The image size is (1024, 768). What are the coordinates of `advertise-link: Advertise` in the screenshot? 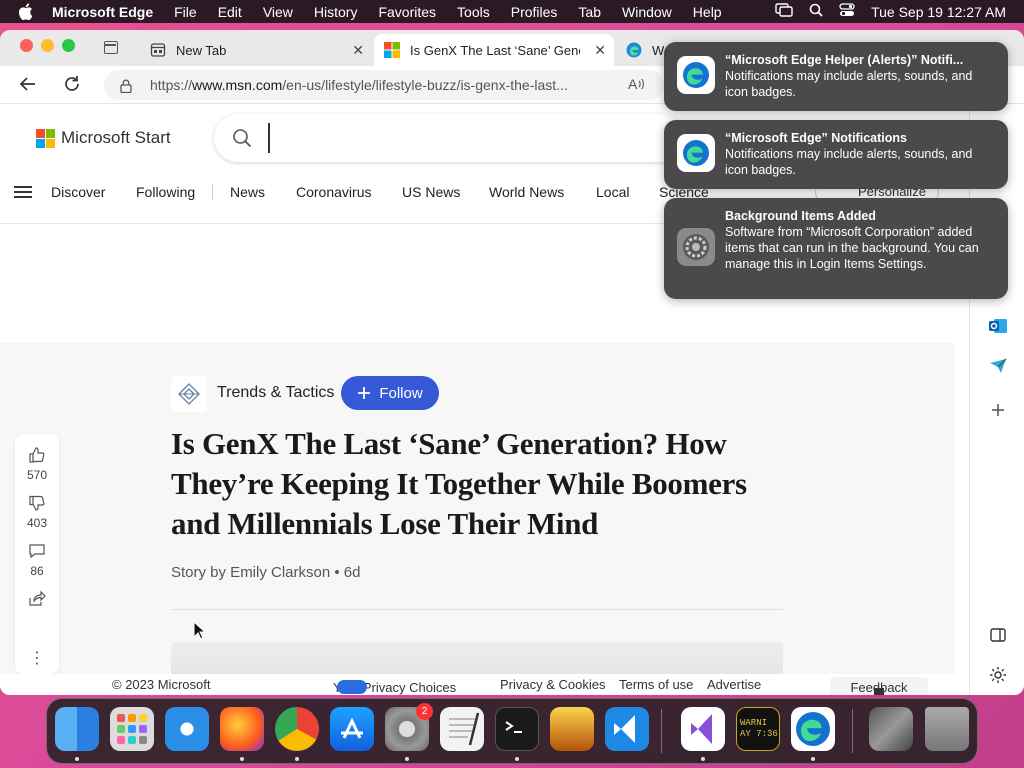 It's located at (734, 684).